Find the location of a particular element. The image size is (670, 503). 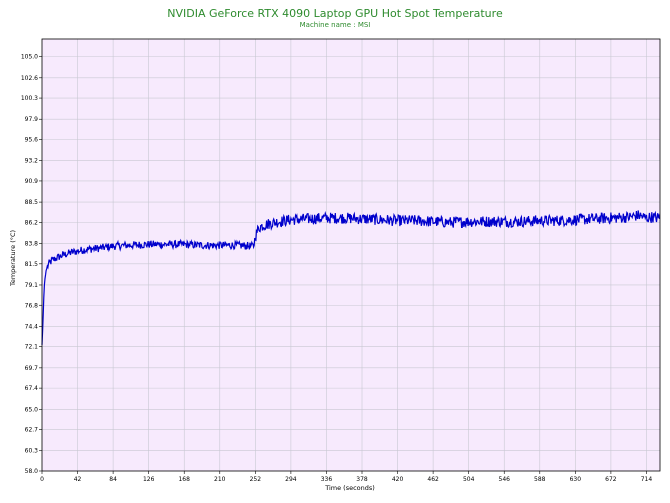

y-tick-label: 60.3 is located at coordinates (32, 451).